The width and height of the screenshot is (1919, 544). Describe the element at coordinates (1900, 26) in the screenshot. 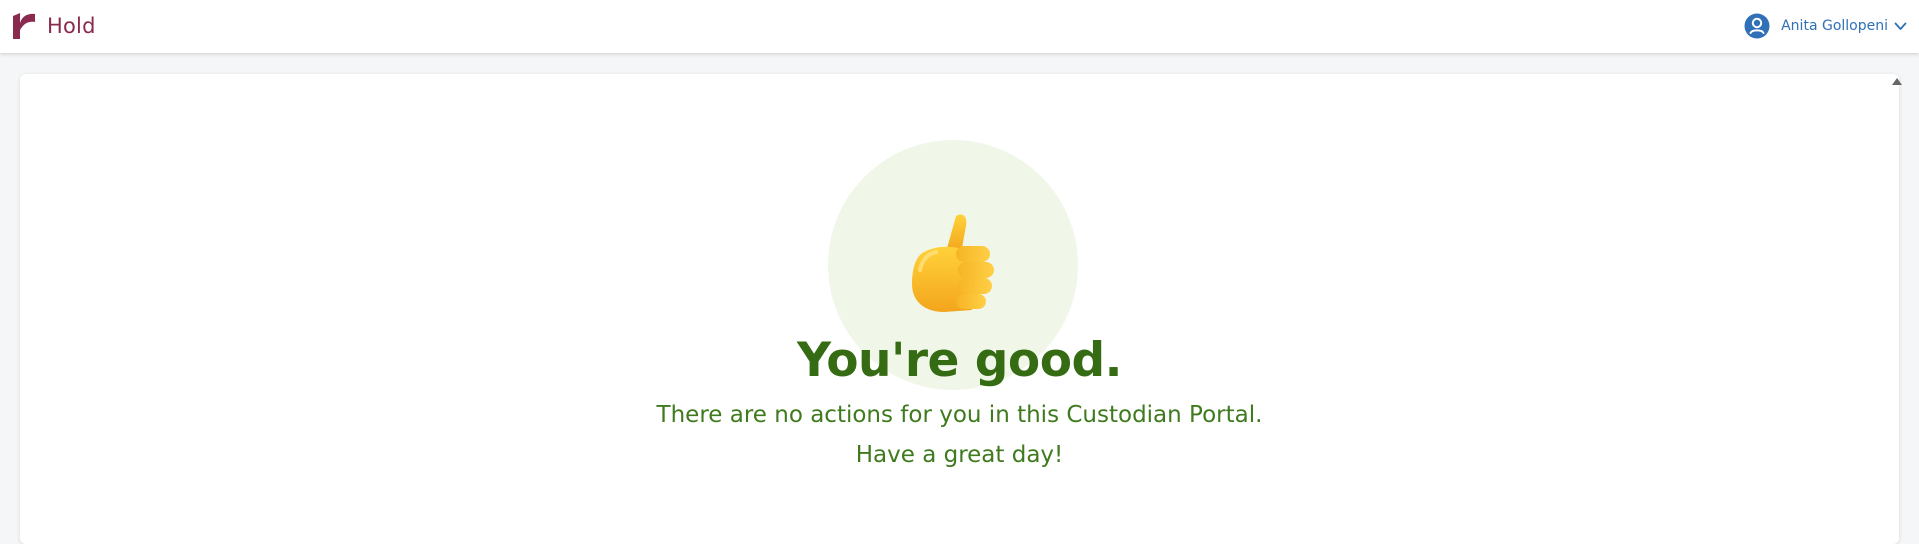

I see `chevron-down-icon` at that location.